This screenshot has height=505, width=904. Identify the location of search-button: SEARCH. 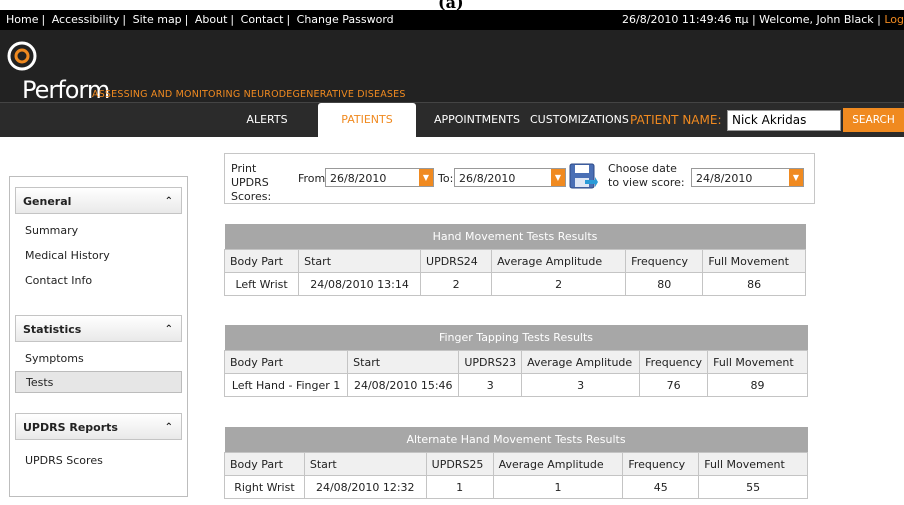
(873, 120).